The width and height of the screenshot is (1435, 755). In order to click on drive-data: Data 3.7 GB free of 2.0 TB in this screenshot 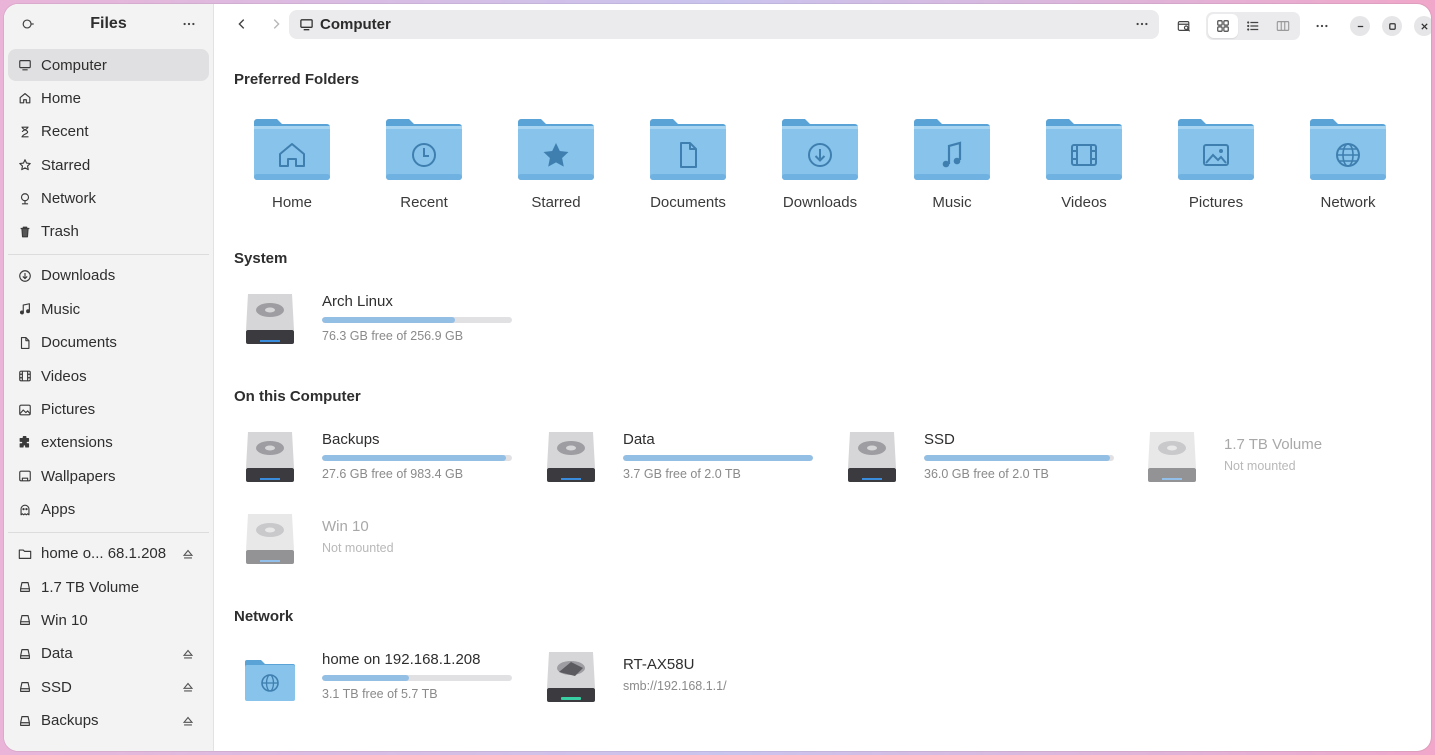, I will do `click(683, 460)`.